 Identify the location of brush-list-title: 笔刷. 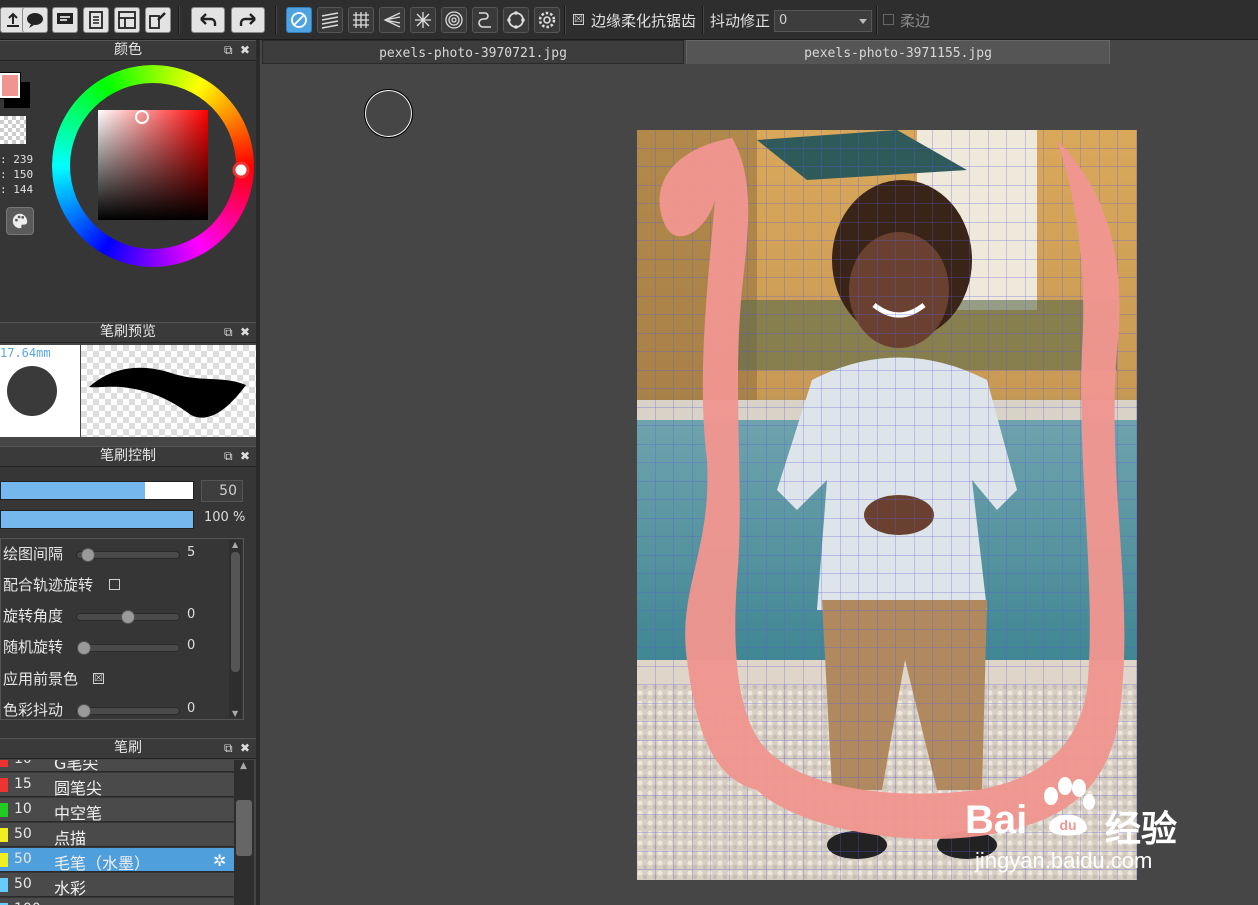
(128, 748).